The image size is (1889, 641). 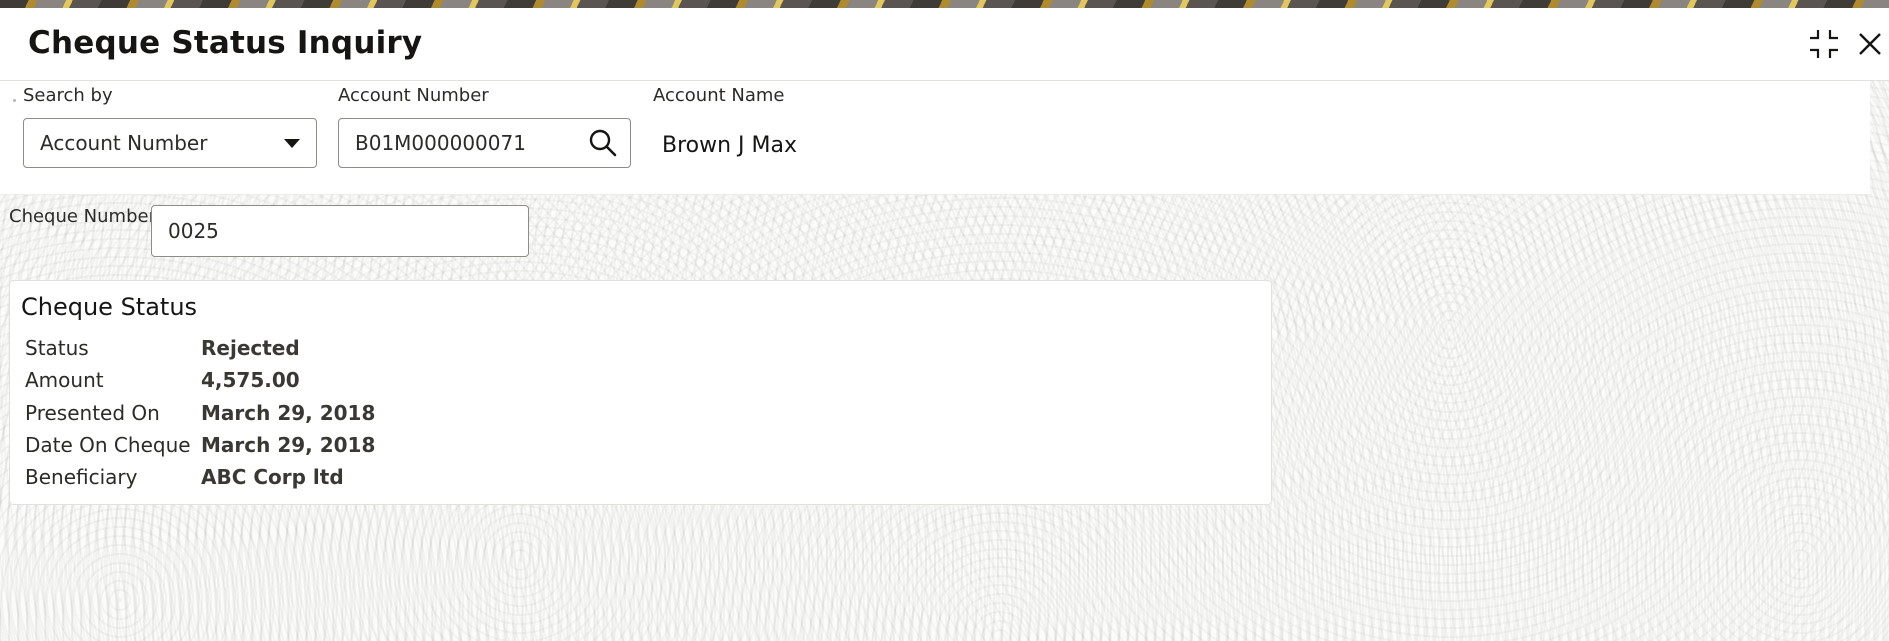 I want to click on presented-on-value: March 29, 2018, so click(x=288, y=413).